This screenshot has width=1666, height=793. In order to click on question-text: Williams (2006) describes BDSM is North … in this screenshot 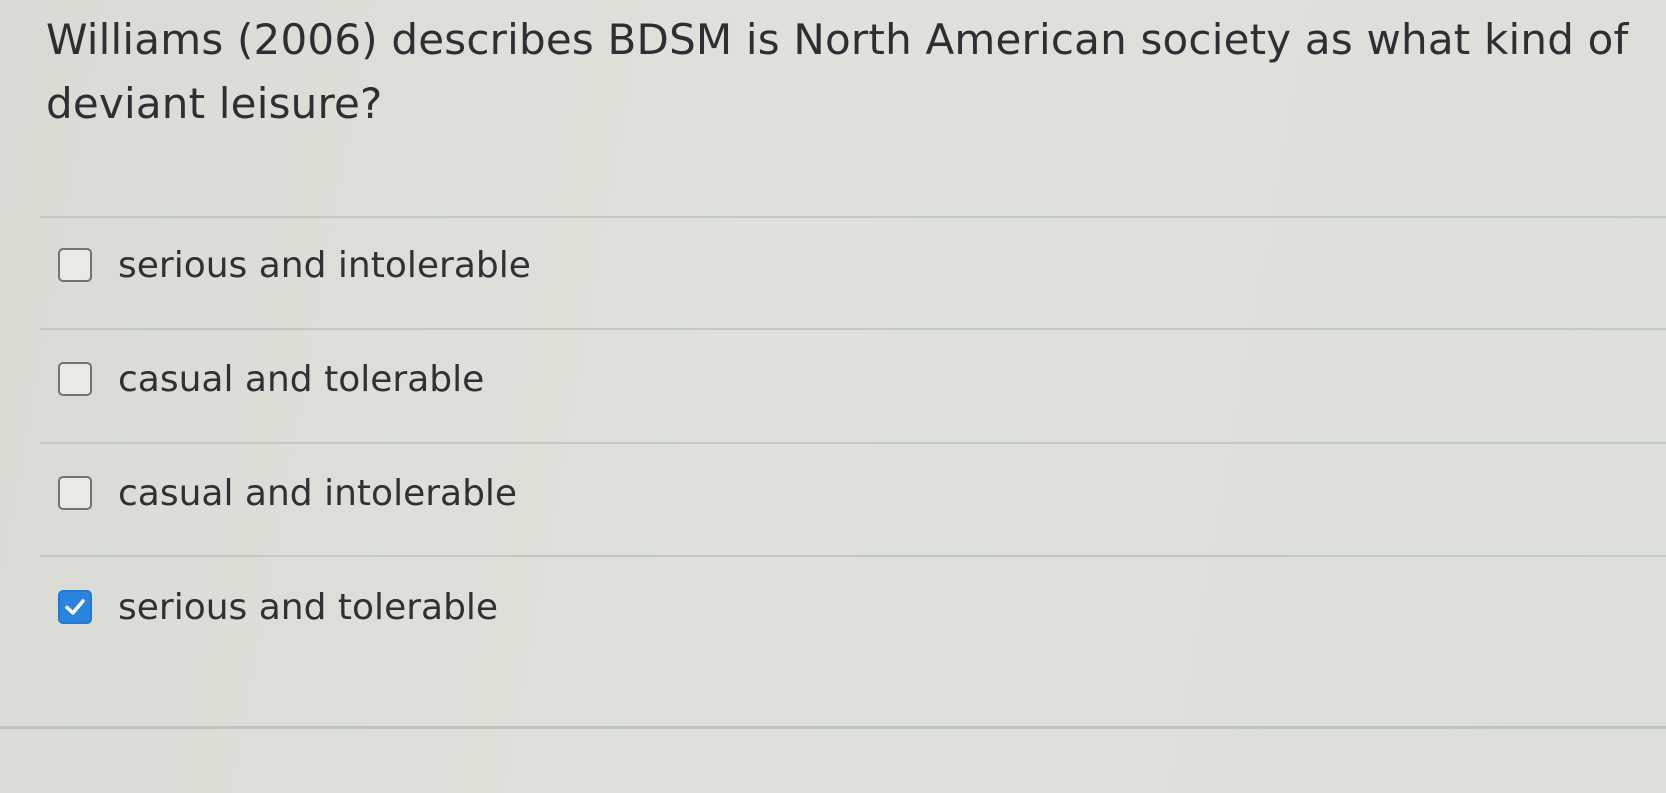, I will do `click(837, 71)`.